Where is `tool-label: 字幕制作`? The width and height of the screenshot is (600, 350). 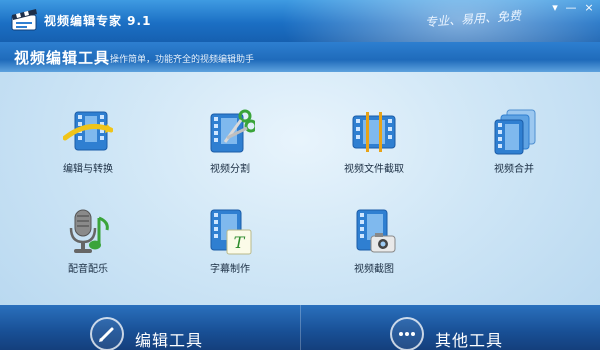 tool-label: 字幕制作 is located at coordinates (230, 269).